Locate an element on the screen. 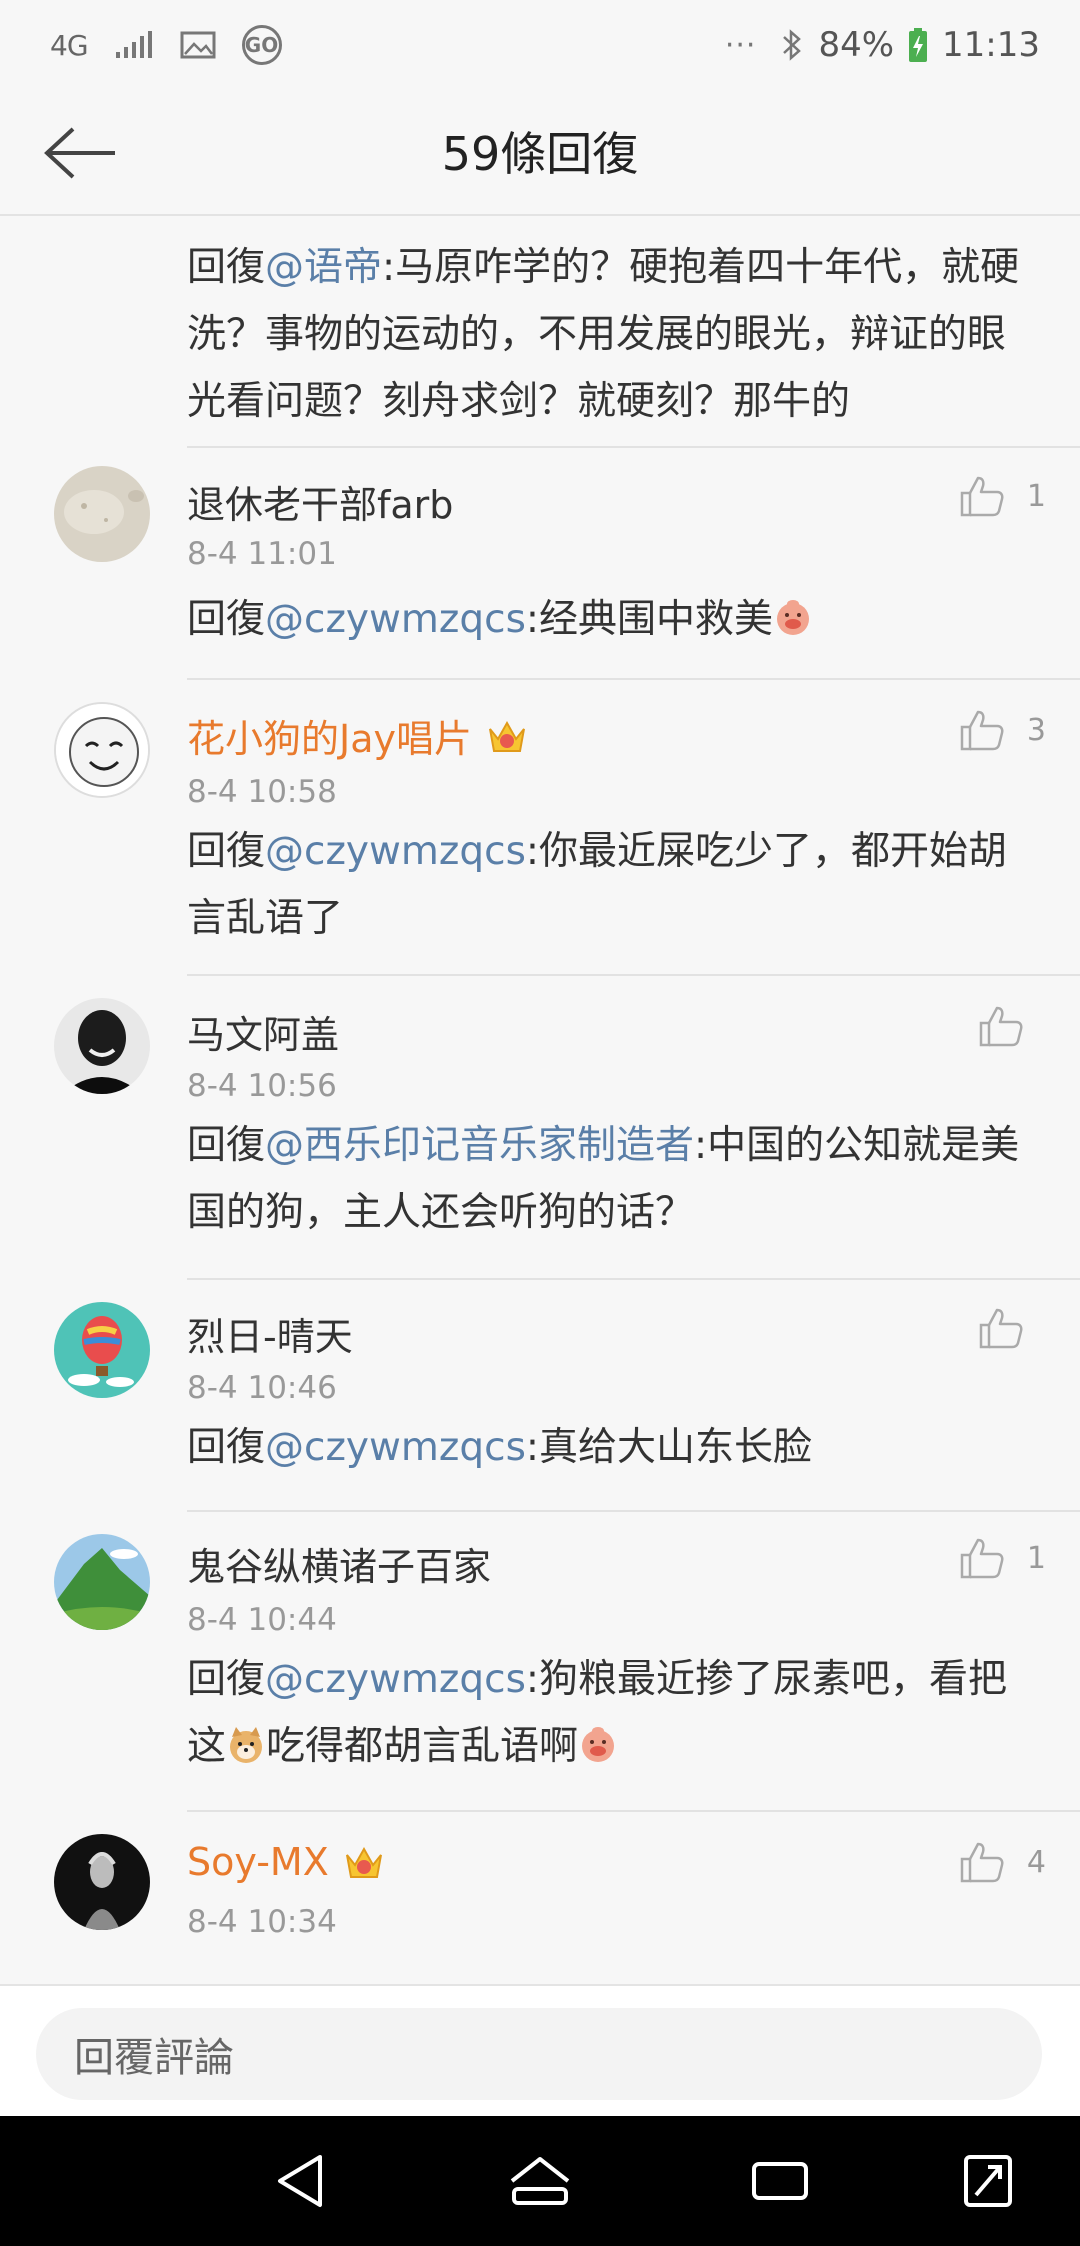 Image resolution: width=1080 pixels, height=2246 pixels. reply-bar: 回覆評論 is located at coordinates (540, 2050).